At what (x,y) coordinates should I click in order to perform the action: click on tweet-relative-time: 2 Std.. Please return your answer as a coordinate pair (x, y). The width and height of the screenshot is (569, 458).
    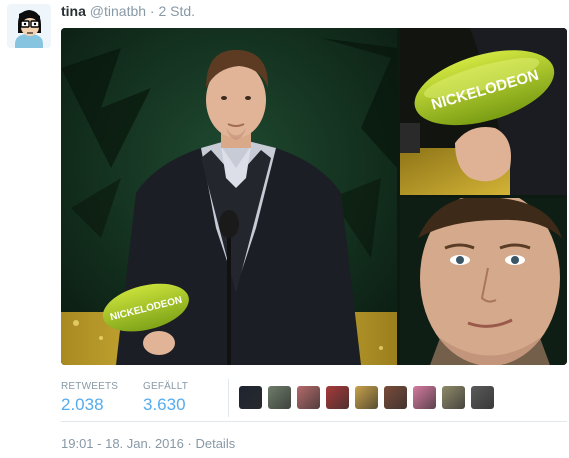
    Looking at the image, I should click on (176, 11).